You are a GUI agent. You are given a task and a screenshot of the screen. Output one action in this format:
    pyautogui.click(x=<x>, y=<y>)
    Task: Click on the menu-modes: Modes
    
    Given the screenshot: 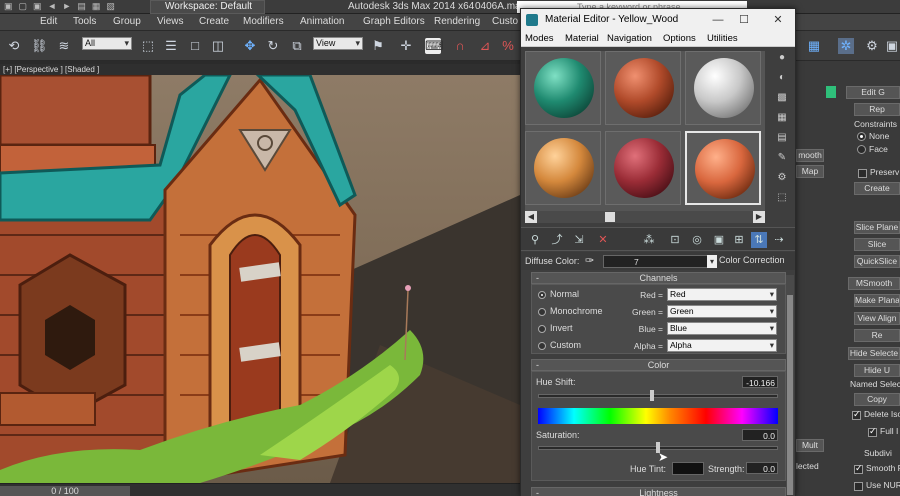 What is the action you would take?
    pyautogui.click(x=539, y=38)
    